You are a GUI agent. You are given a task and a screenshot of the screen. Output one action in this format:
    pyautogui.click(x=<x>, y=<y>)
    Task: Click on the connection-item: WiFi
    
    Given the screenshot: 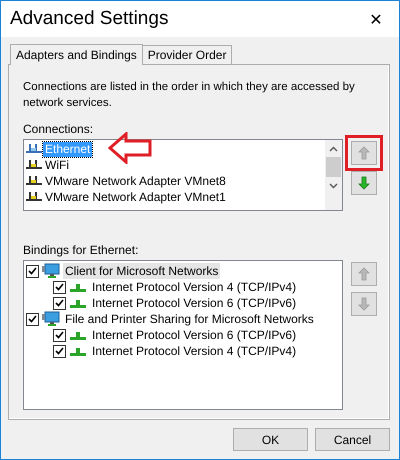 What is the action you would take?
    pyautogui.click(x=174, y=165)
    